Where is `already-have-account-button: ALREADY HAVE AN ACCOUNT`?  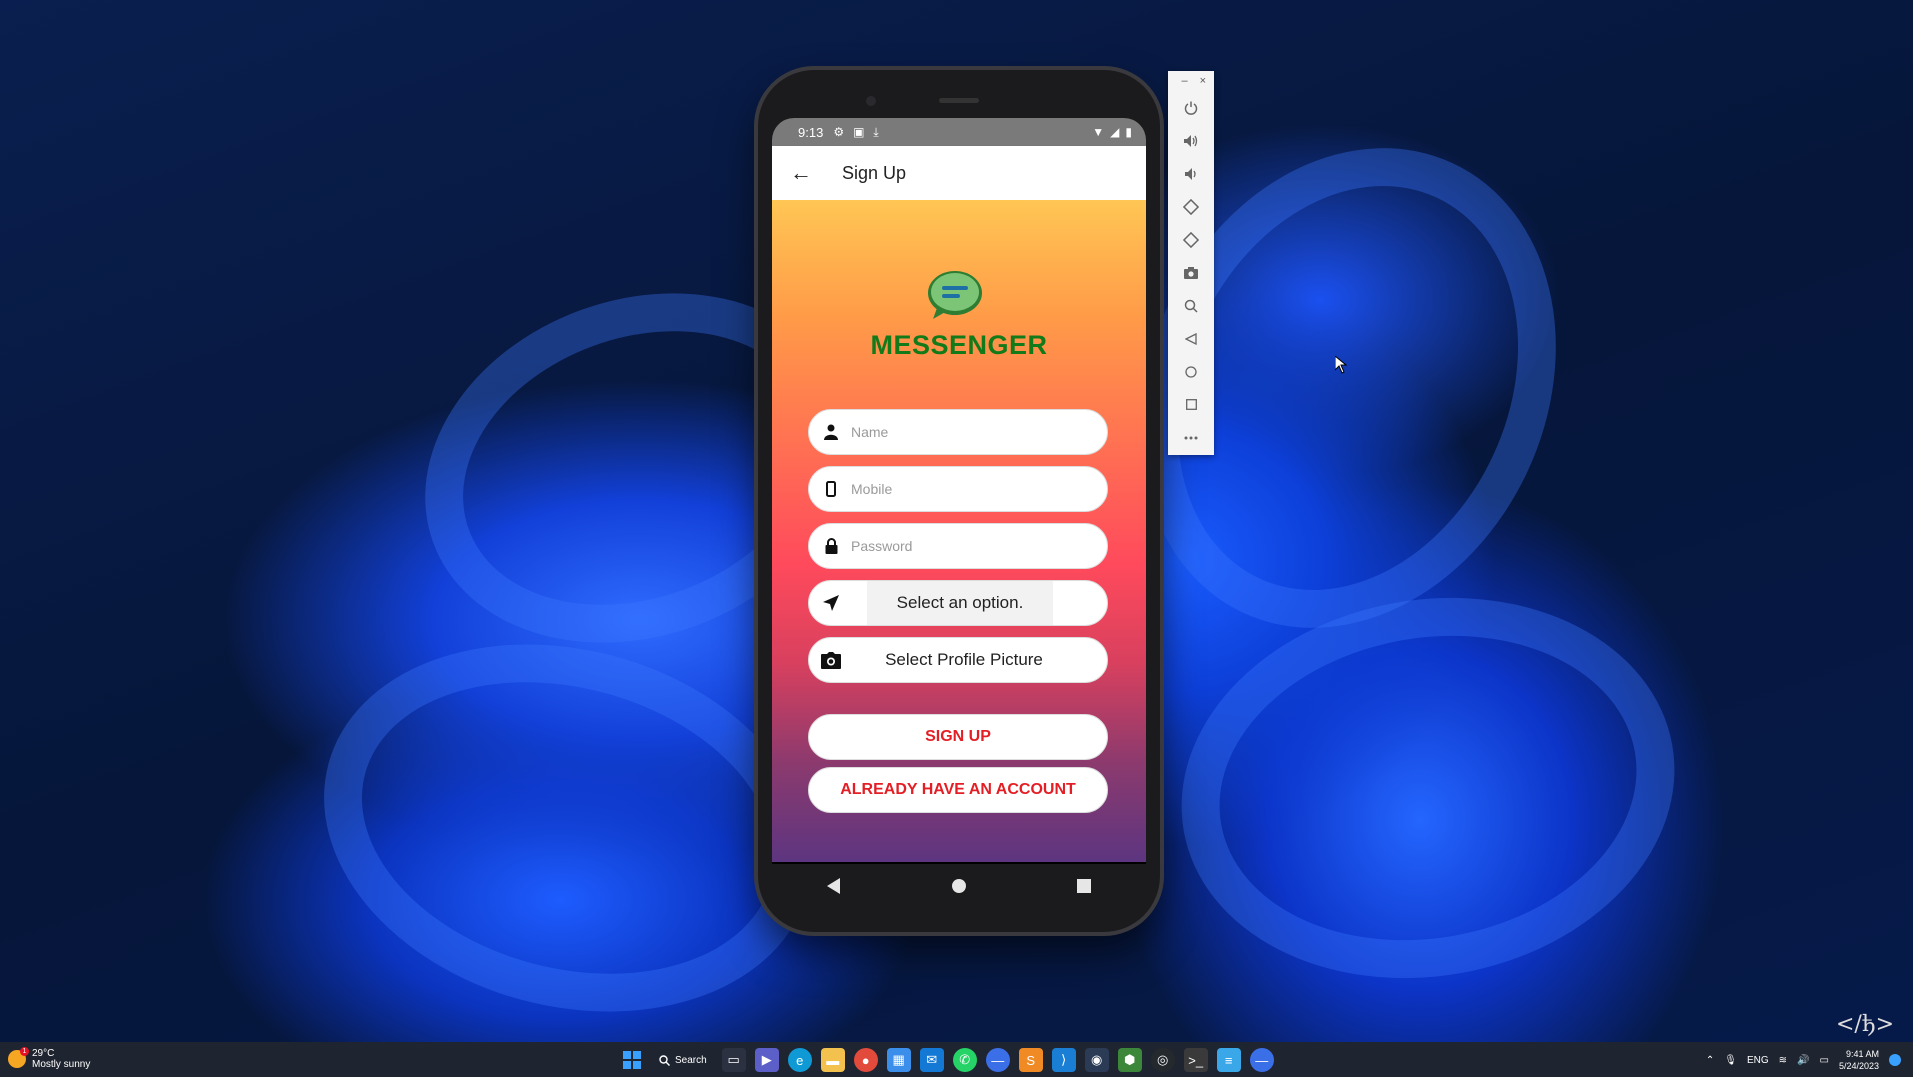
already-have-account-button: ALREADY HAVE AN ACCOUNT is located at coordinates (958, 790).